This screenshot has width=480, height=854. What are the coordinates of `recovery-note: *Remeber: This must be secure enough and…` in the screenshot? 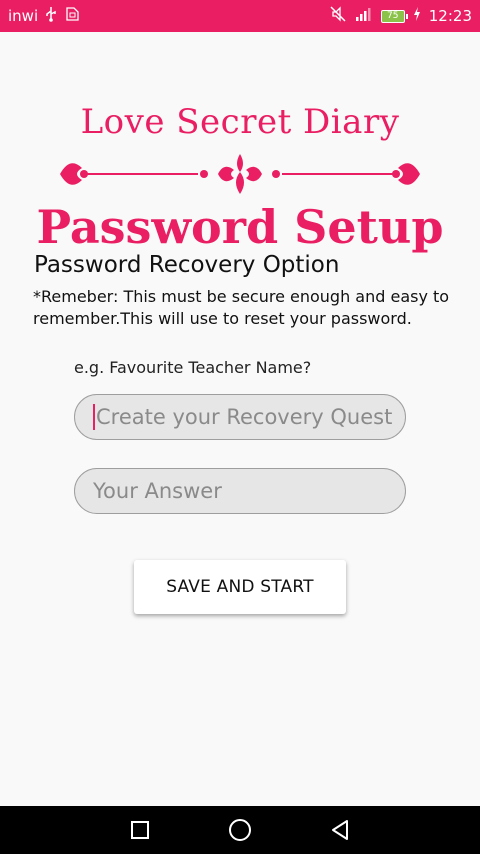 It's located at (241, 307).